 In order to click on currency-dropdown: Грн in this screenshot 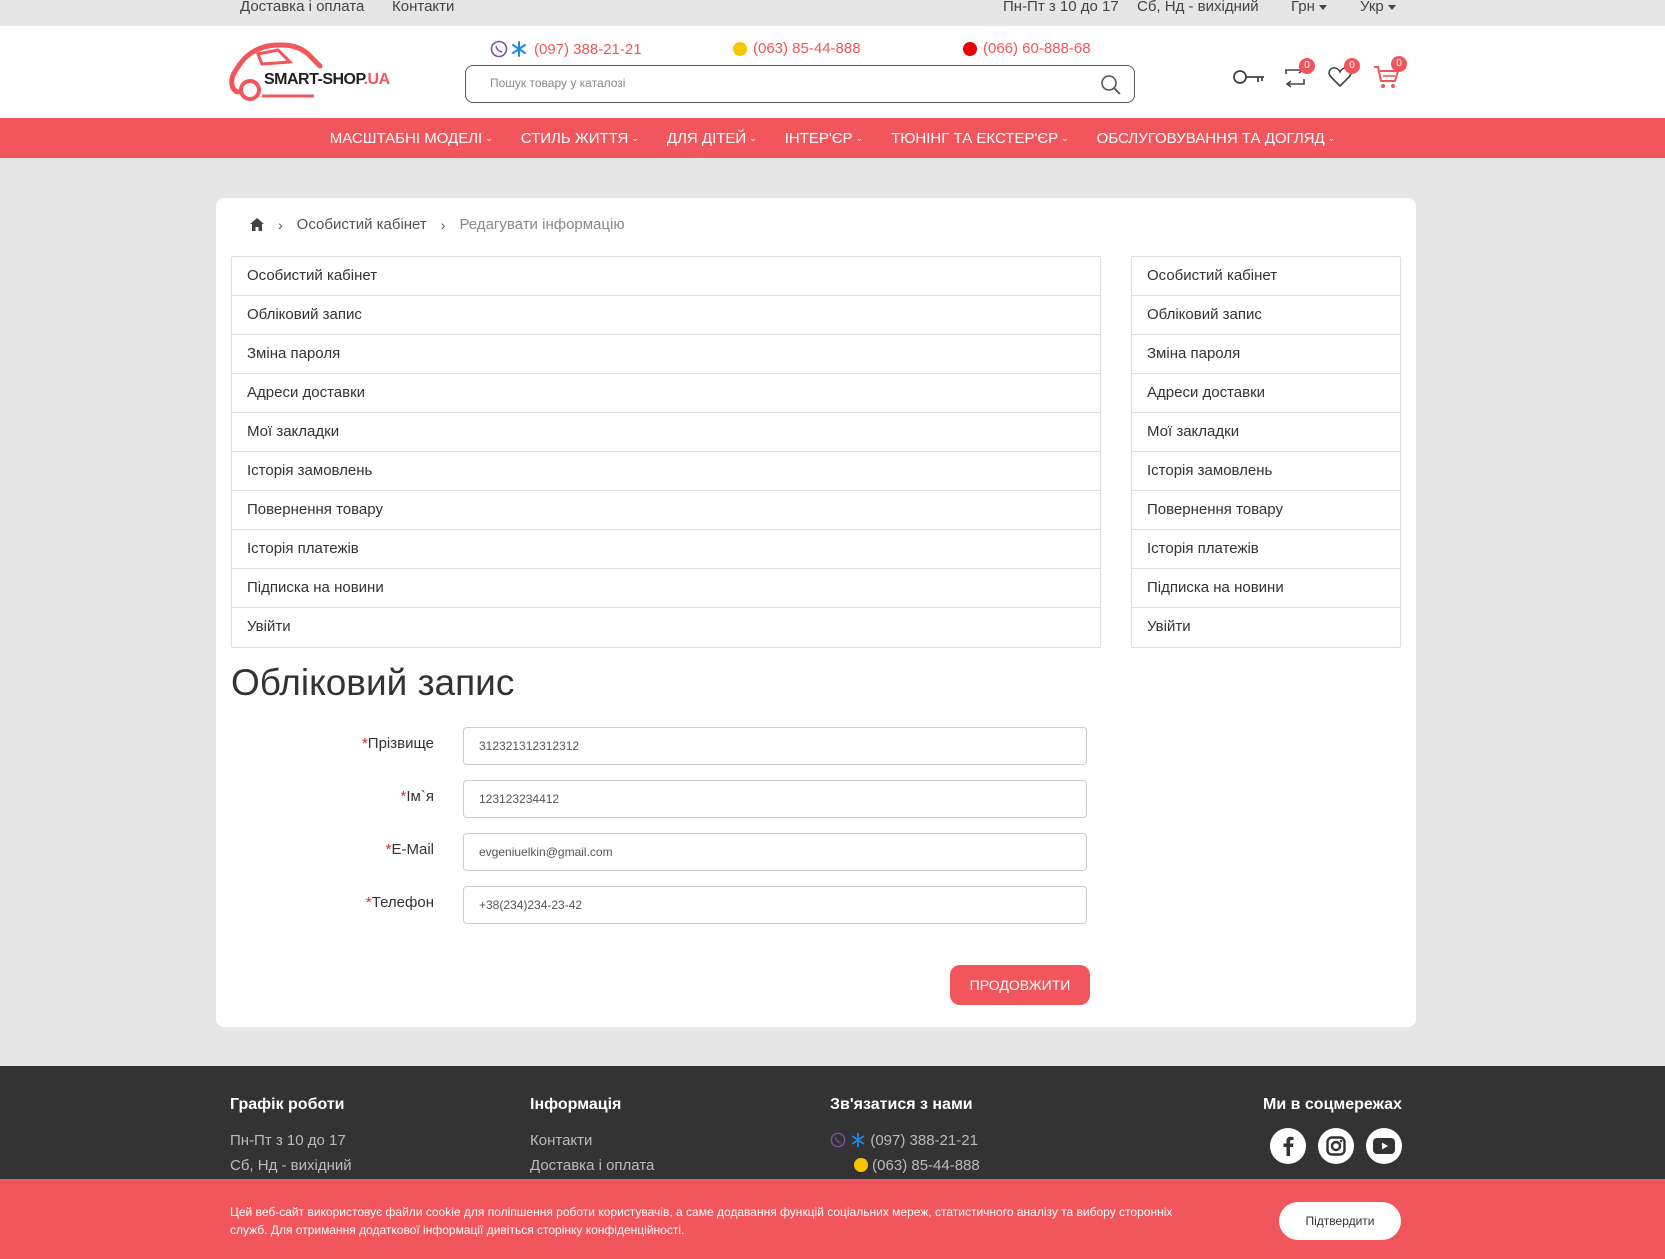, I will do `click(1309, 7)`.